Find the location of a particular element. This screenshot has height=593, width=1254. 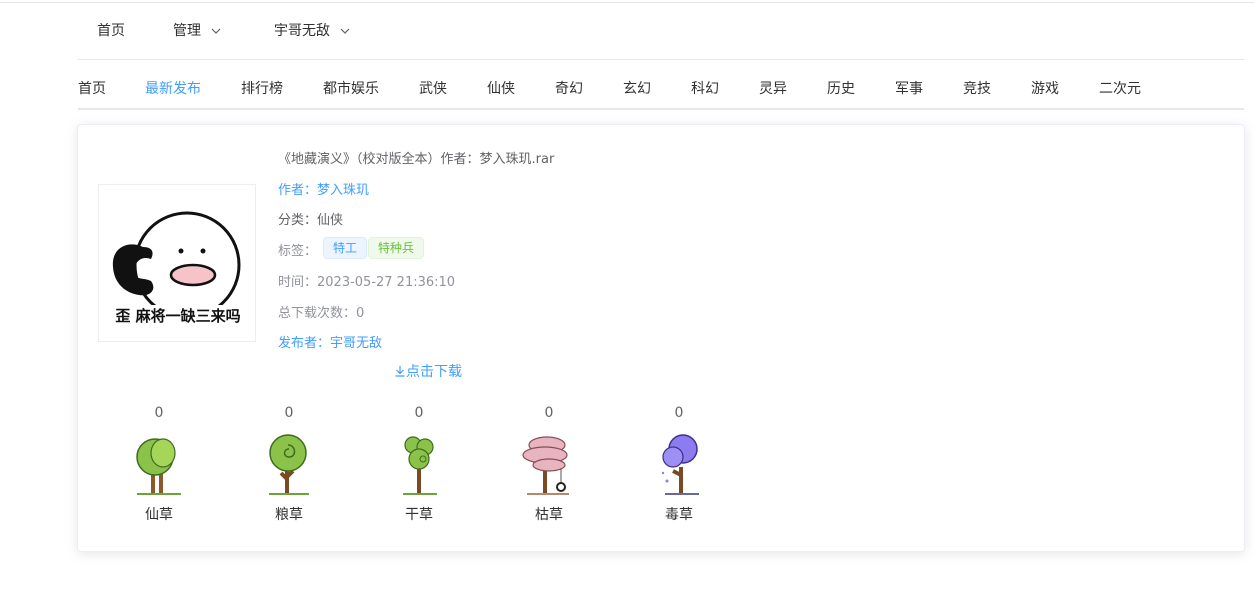

tags-label: 标签： is located at coordinates (298, 251).